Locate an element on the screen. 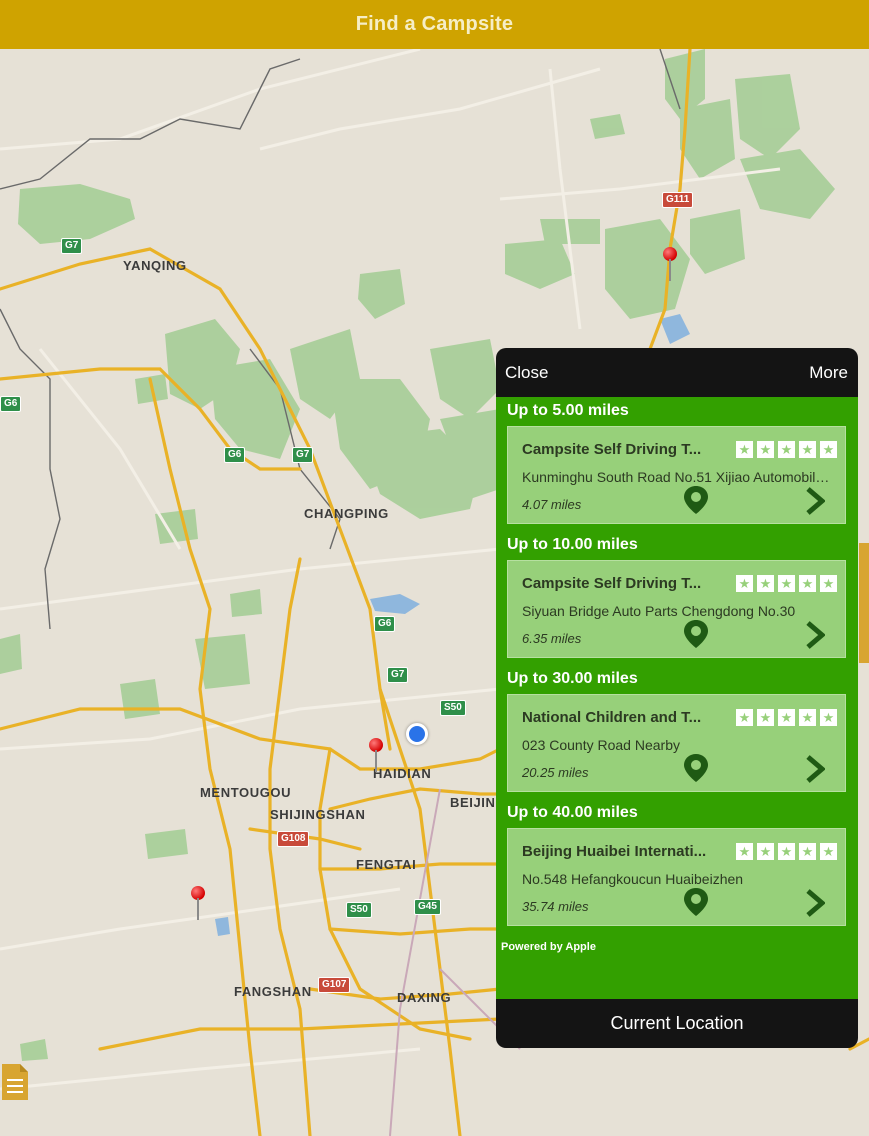 The height and width of the screenshot is (1136, 869). campsite-distance: 20.25 miles is located at coordinates (555, 772).